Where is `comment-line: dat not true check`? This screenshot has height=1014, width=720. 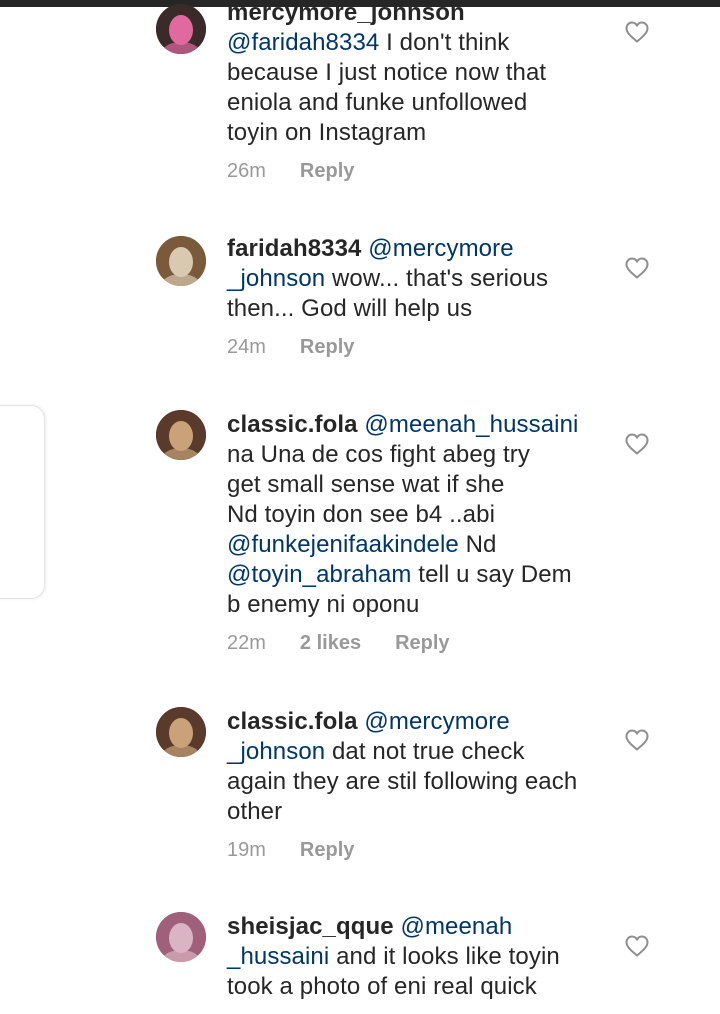 comment-line: dat not true check is located at coordinates (425, 751).